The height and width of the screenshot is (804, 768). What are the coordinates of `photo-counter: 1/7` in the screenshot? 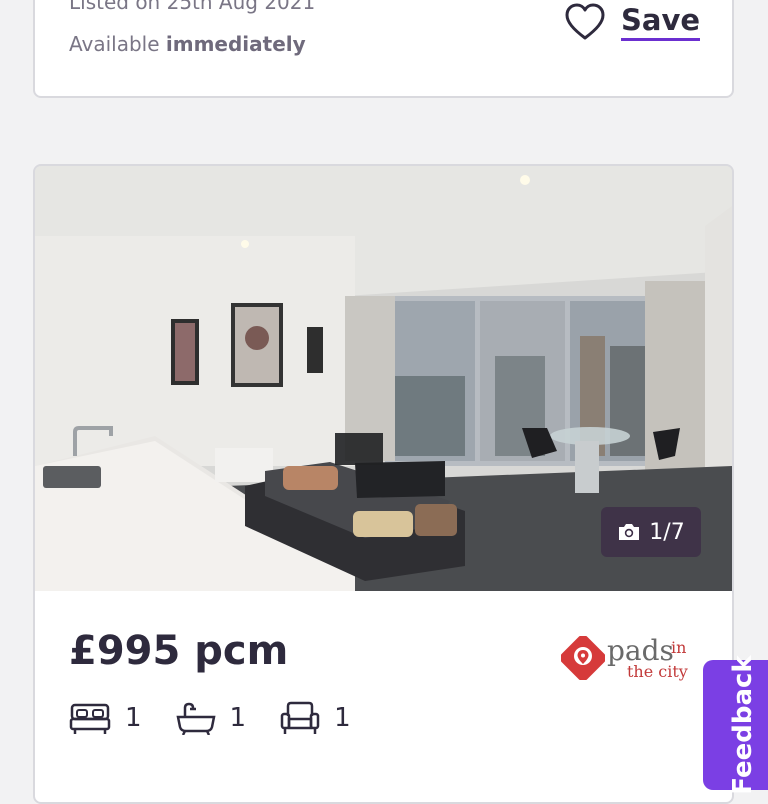 It's located at (651, 532).